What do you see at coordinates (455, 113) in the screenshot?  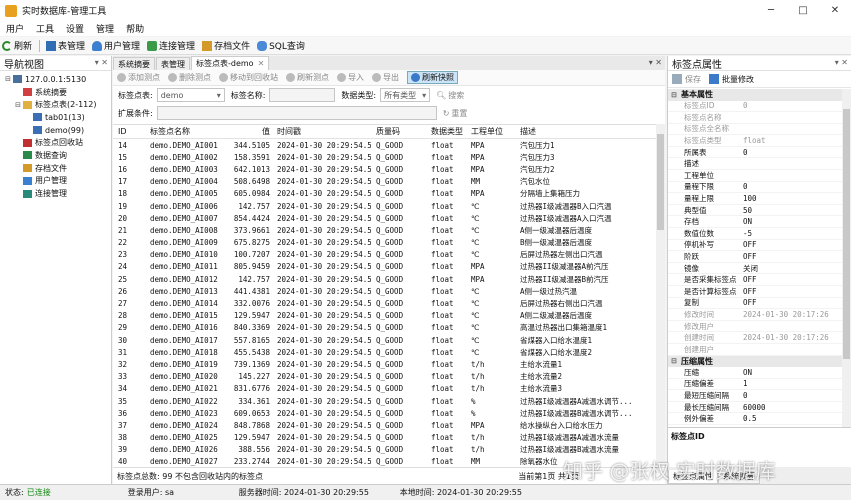 I see `reset-button: ↻ 重置` at bounding box center [455, 113].